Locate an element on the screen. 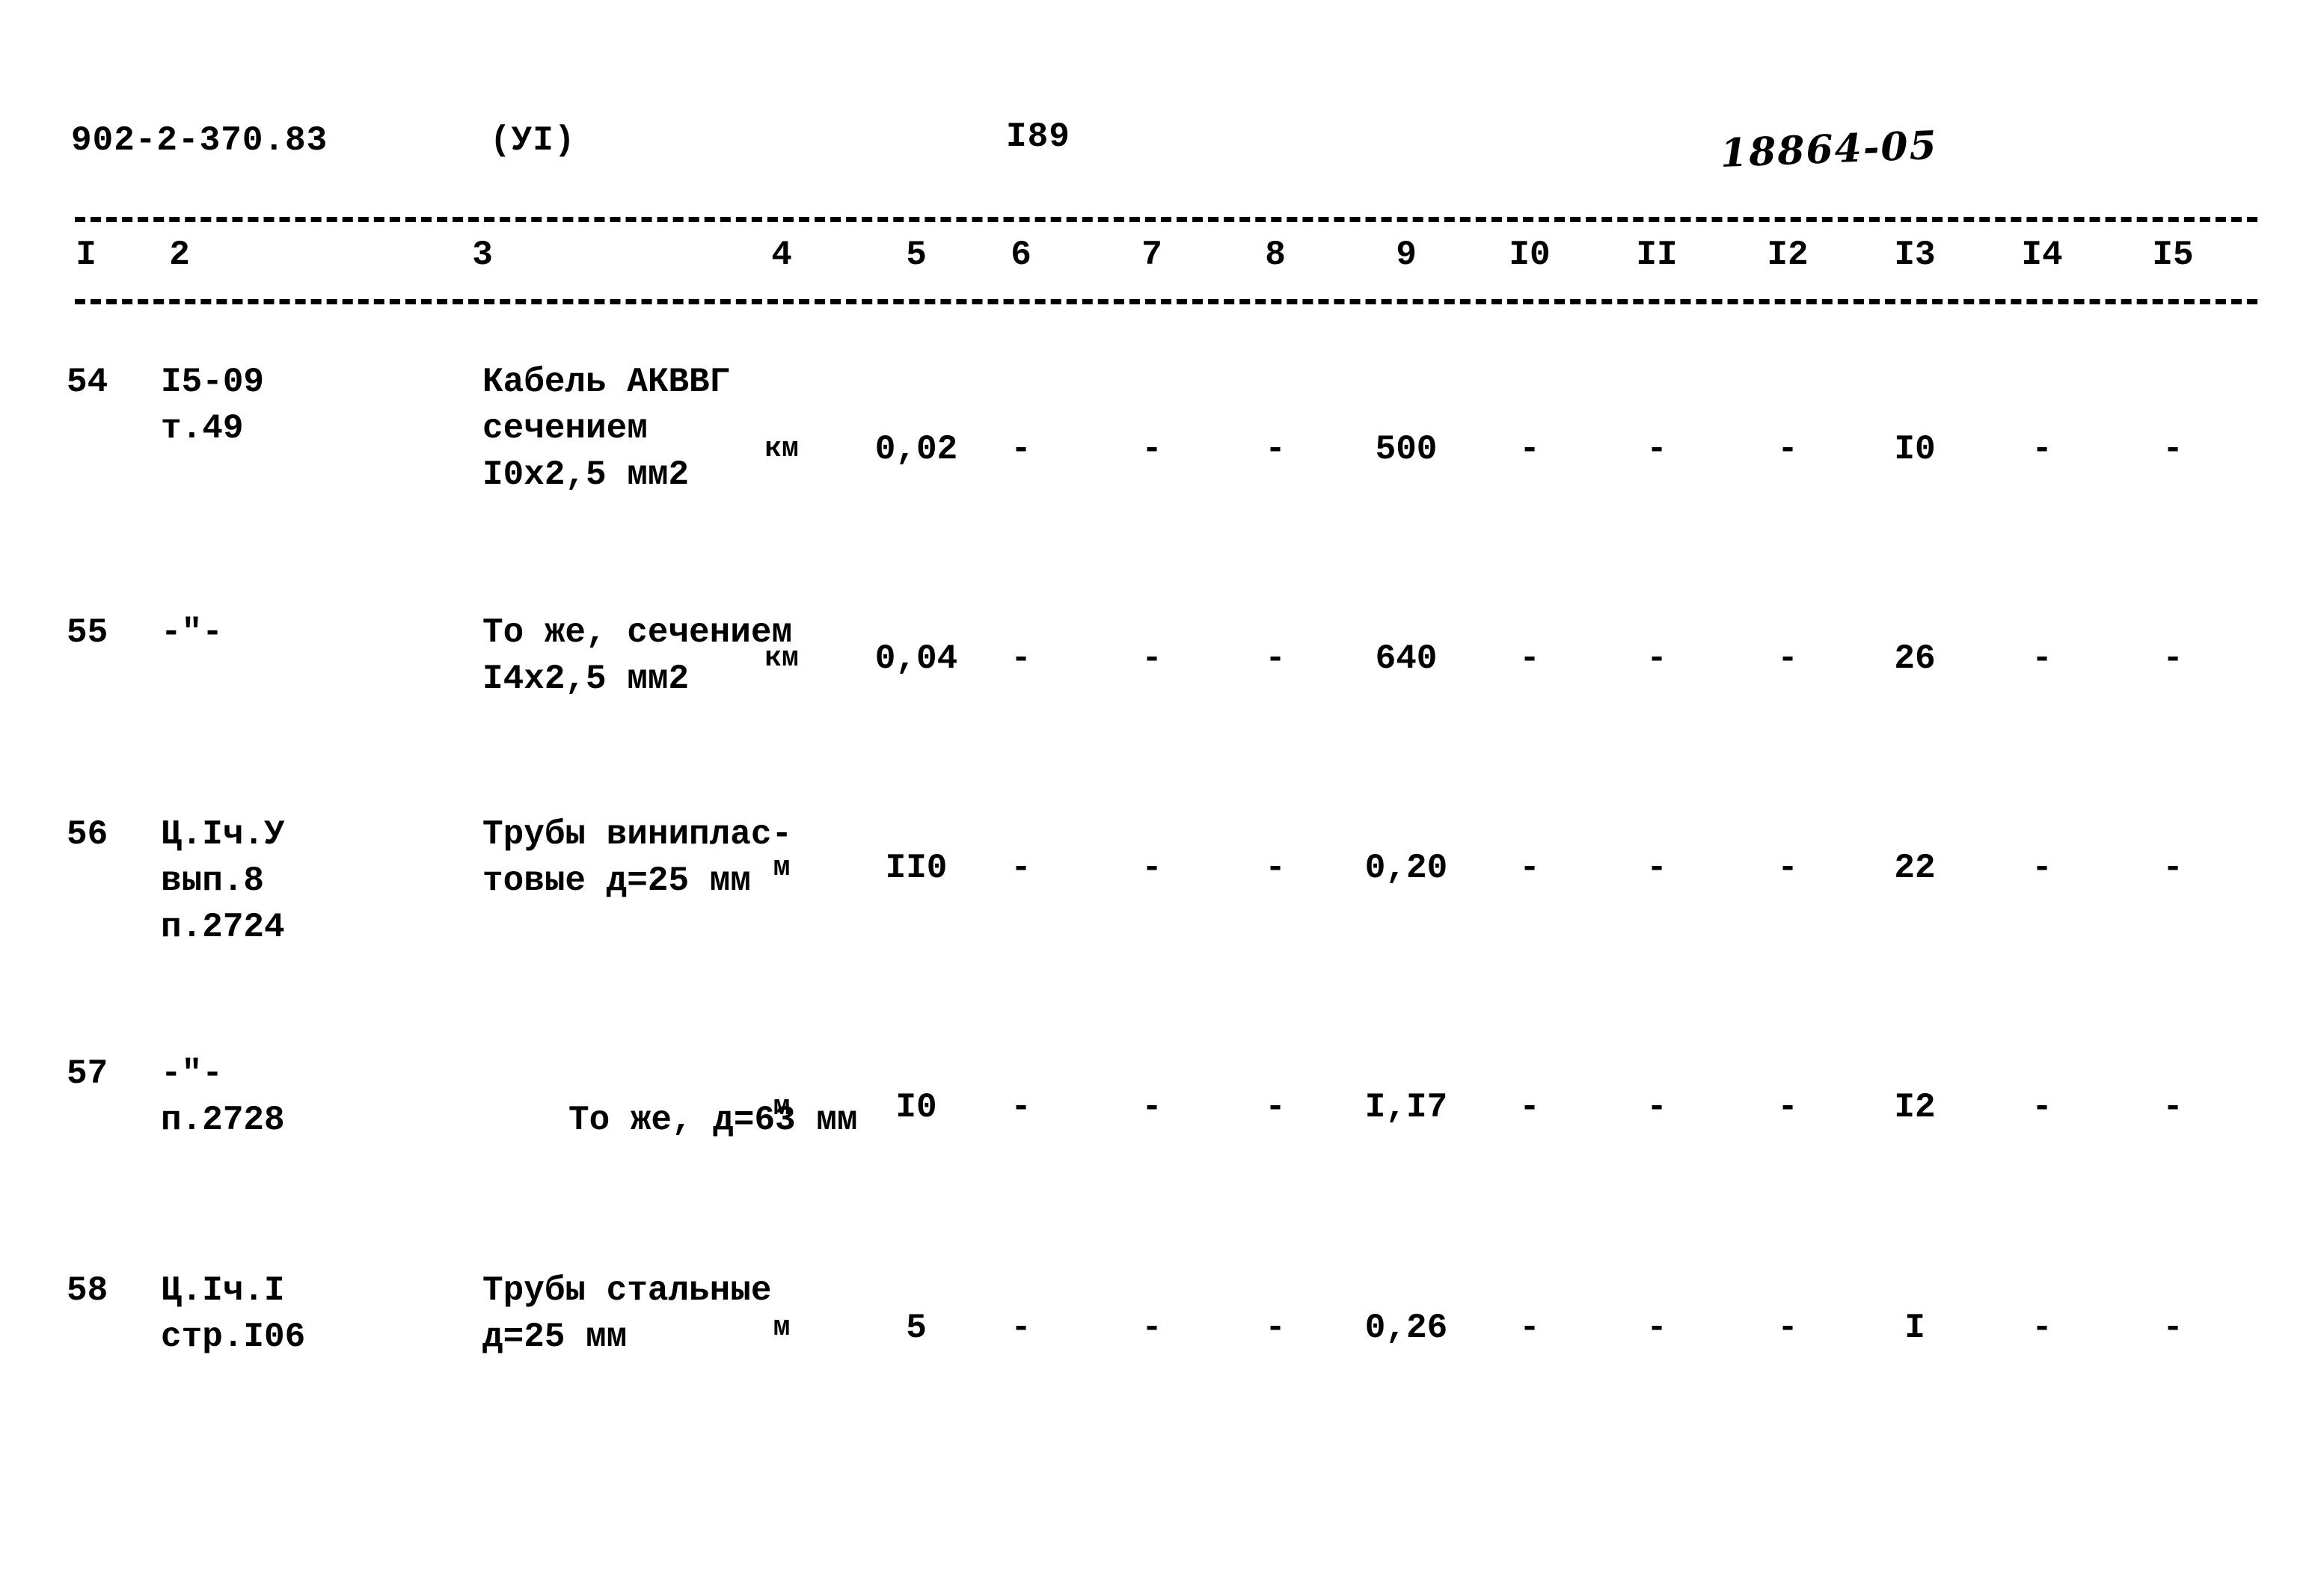  column-header-14: I4 is located at coordinates (2042, 255).